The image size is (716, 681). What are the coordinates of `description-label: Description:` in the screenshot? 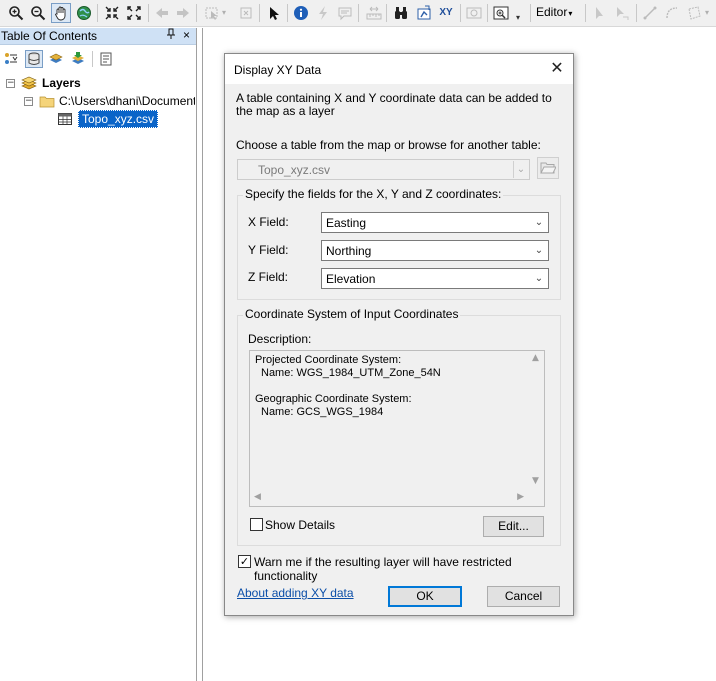 It's located at (280, 339).